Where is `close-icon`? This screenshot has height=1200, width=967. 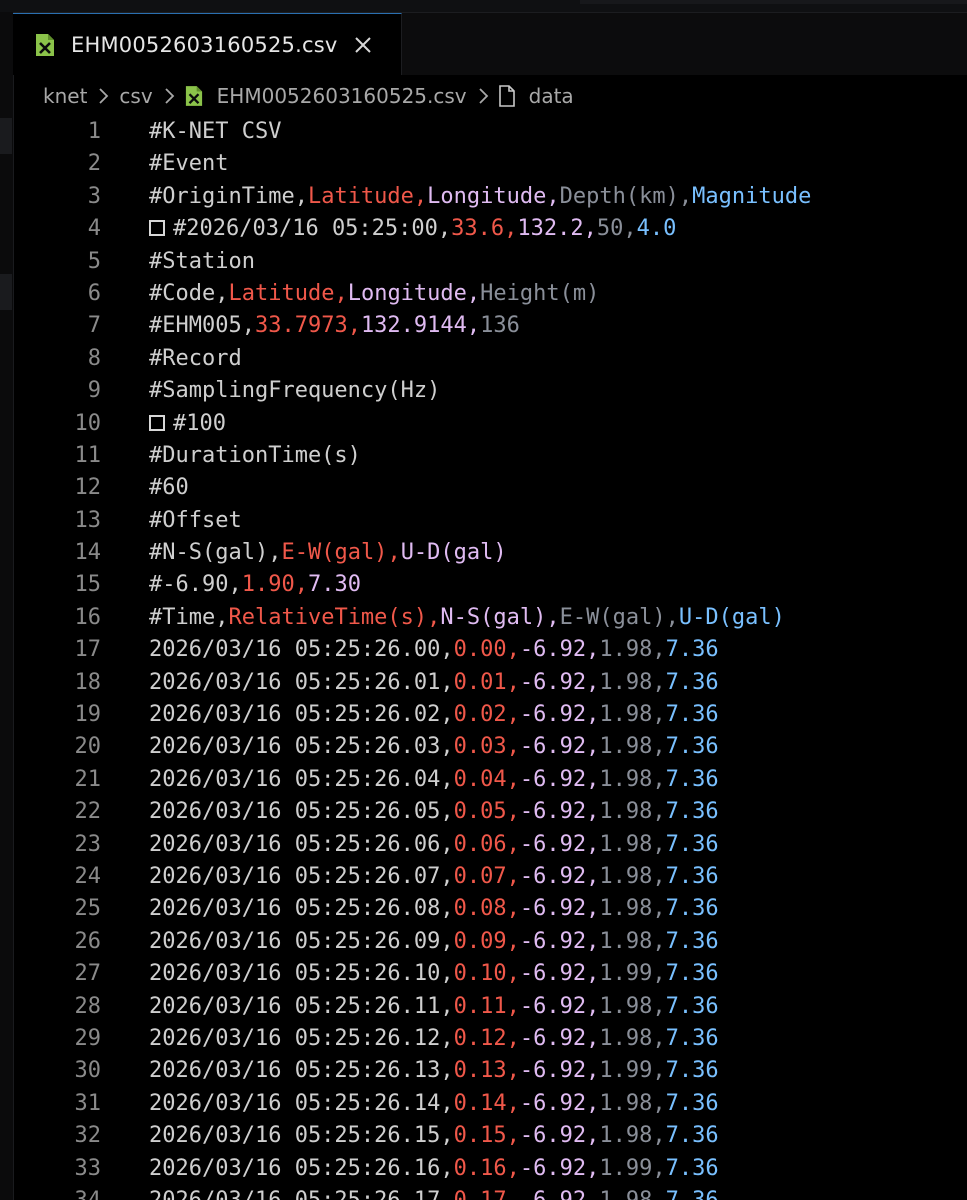
close-icon is located at coordinates (363, 45).